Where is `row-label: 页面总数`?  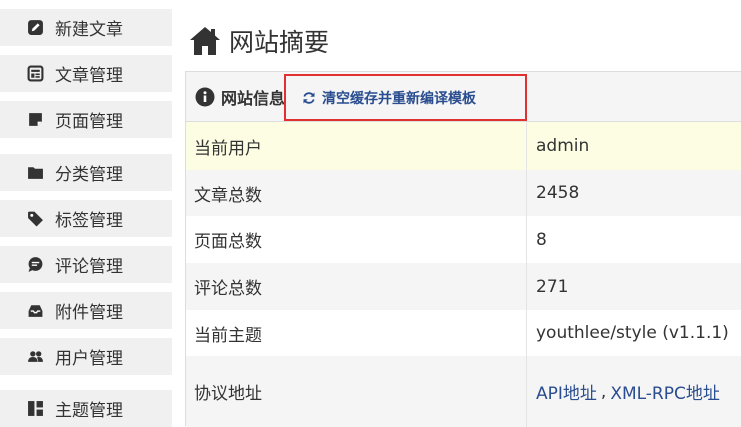 row-label: 页面总数 is located at coordinates (356, 239).